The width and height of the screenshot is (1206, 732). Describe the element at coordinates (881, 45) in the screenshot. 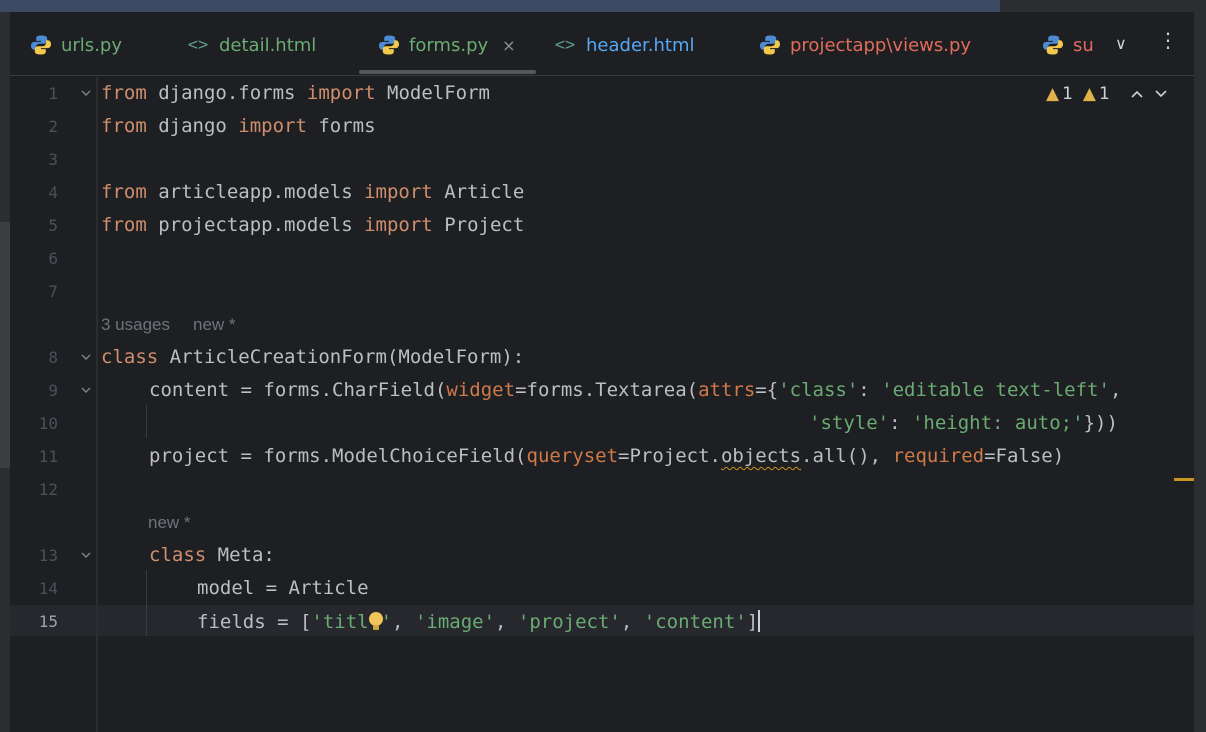

I see `tab-label: projectapp\views.py` at that location.